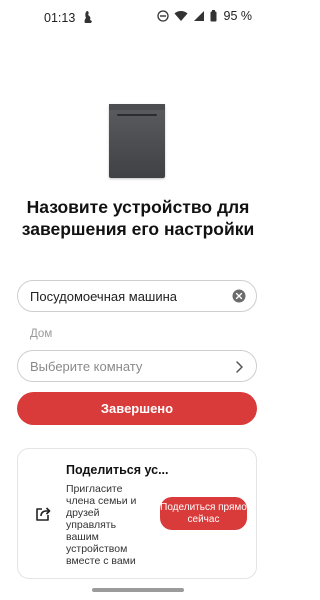 The image size is (320, 600). I want to click on device-name-field: Посудомоечная машина, so click(137, 296).